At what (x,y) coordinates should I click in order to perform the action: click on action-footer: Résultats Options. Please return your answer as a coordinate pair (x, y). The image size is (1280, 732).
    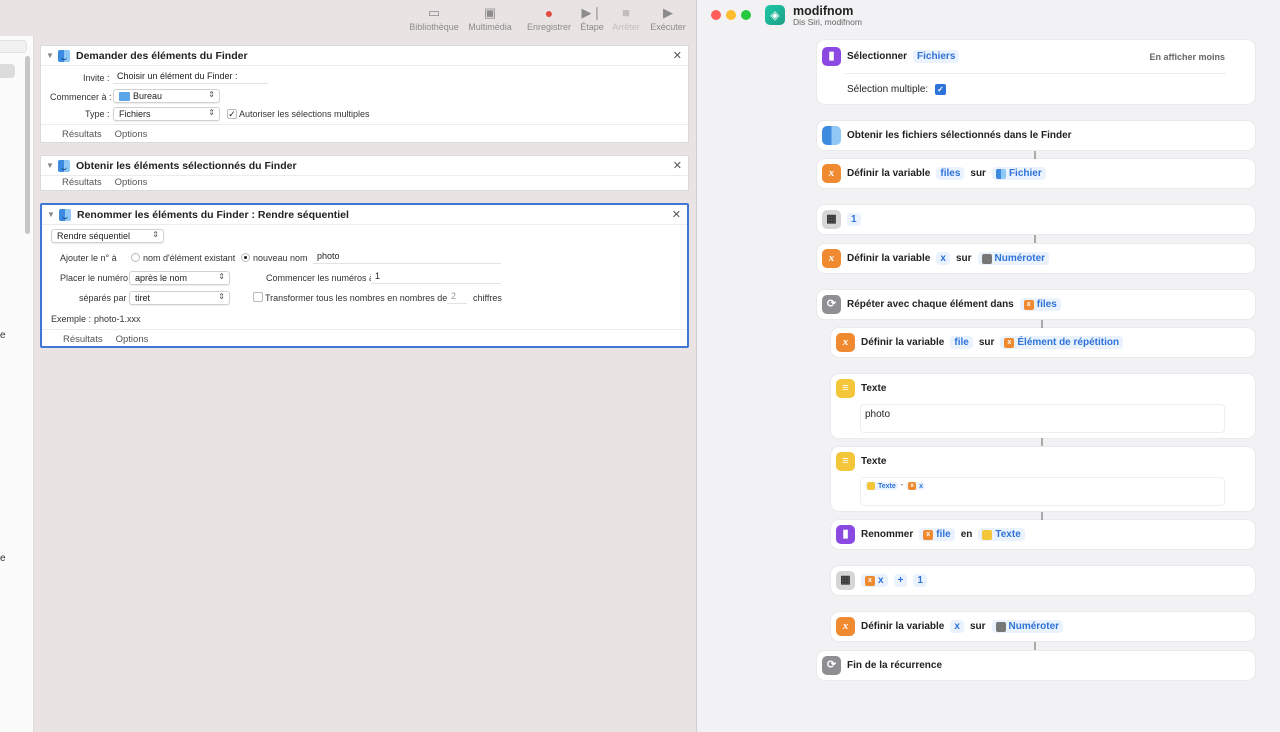
    Looking at the image, I should click on (364, 339).